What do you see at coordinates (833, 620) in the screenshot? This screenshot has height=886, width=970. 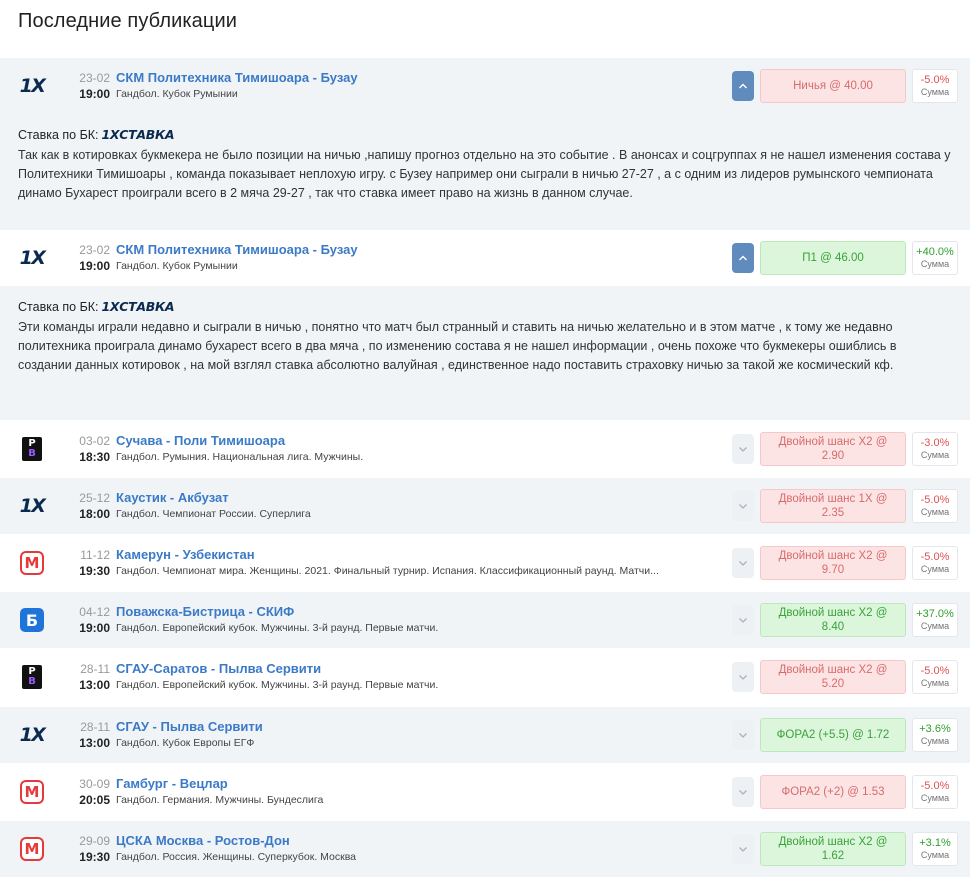 I see `bet-outcome: Двойной шанс X2 @ 8.40` at bounding box center [833, 620].